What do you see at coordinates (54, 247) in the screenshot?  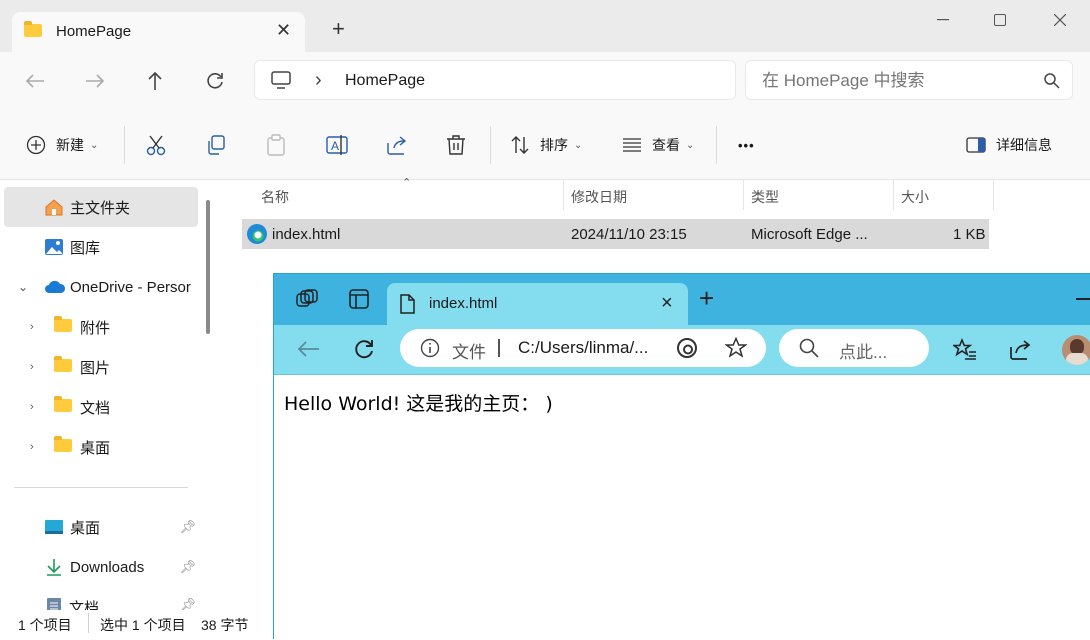 I see `gallery-icon` at bounding box center [54, 247].